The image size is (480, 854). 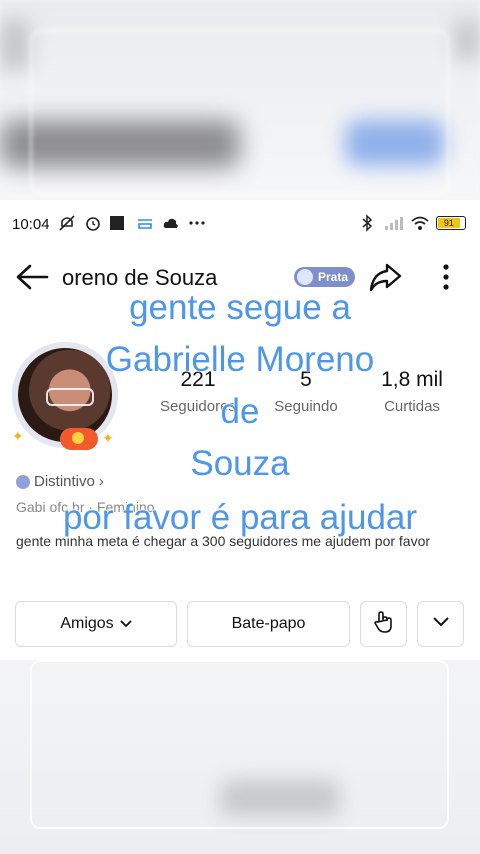 What do you see at coordinates (93, 223) in the screenshot?
I see `alarm-icon` at bounding box center [93, 223].